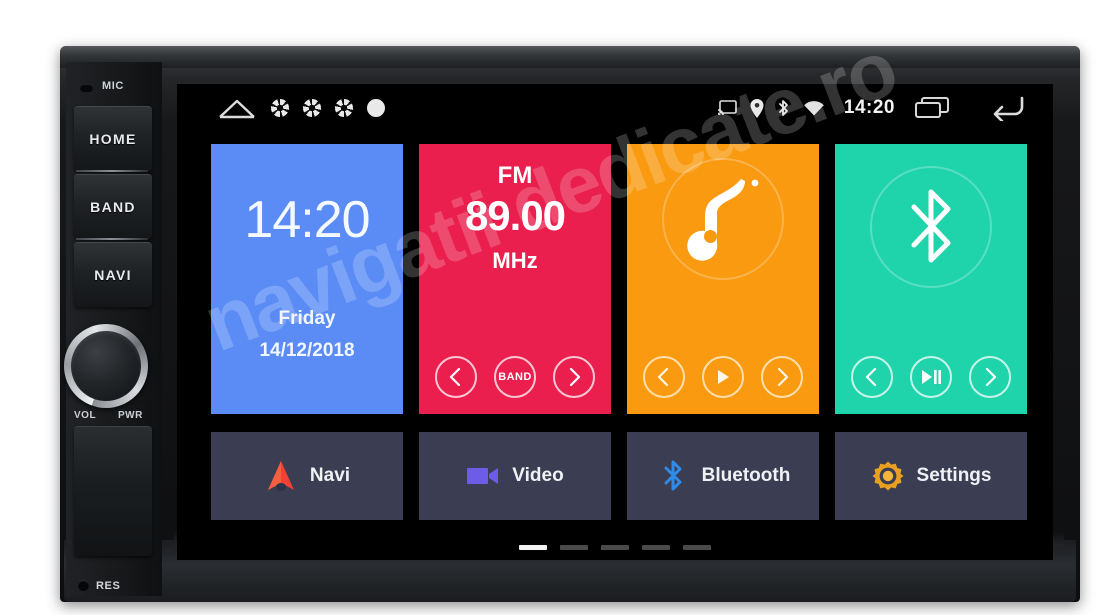 This screenshot has height=615, width=1100. What do you see at coordinates (727, 108) in the screenshot?
I see `cast-icon` at bounding box center [727, 108].